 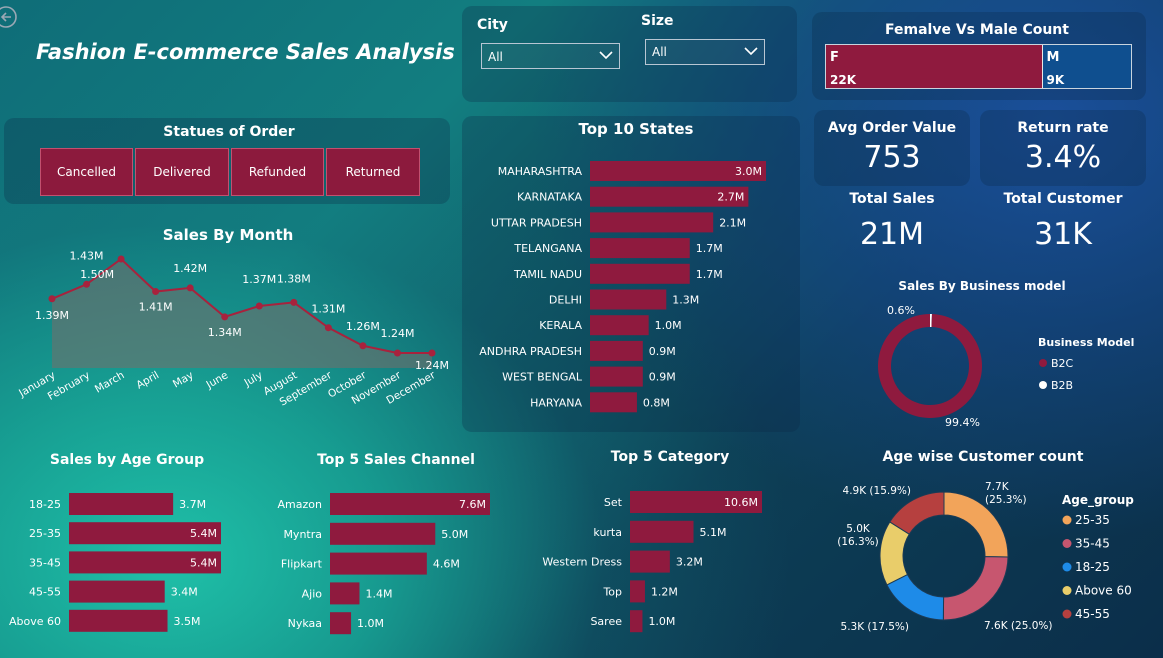 What do you see at coordinates (901, 310) in the screenshot?
I see `b2b-slice-label: 0.6%` at bounding box center [901, 310].